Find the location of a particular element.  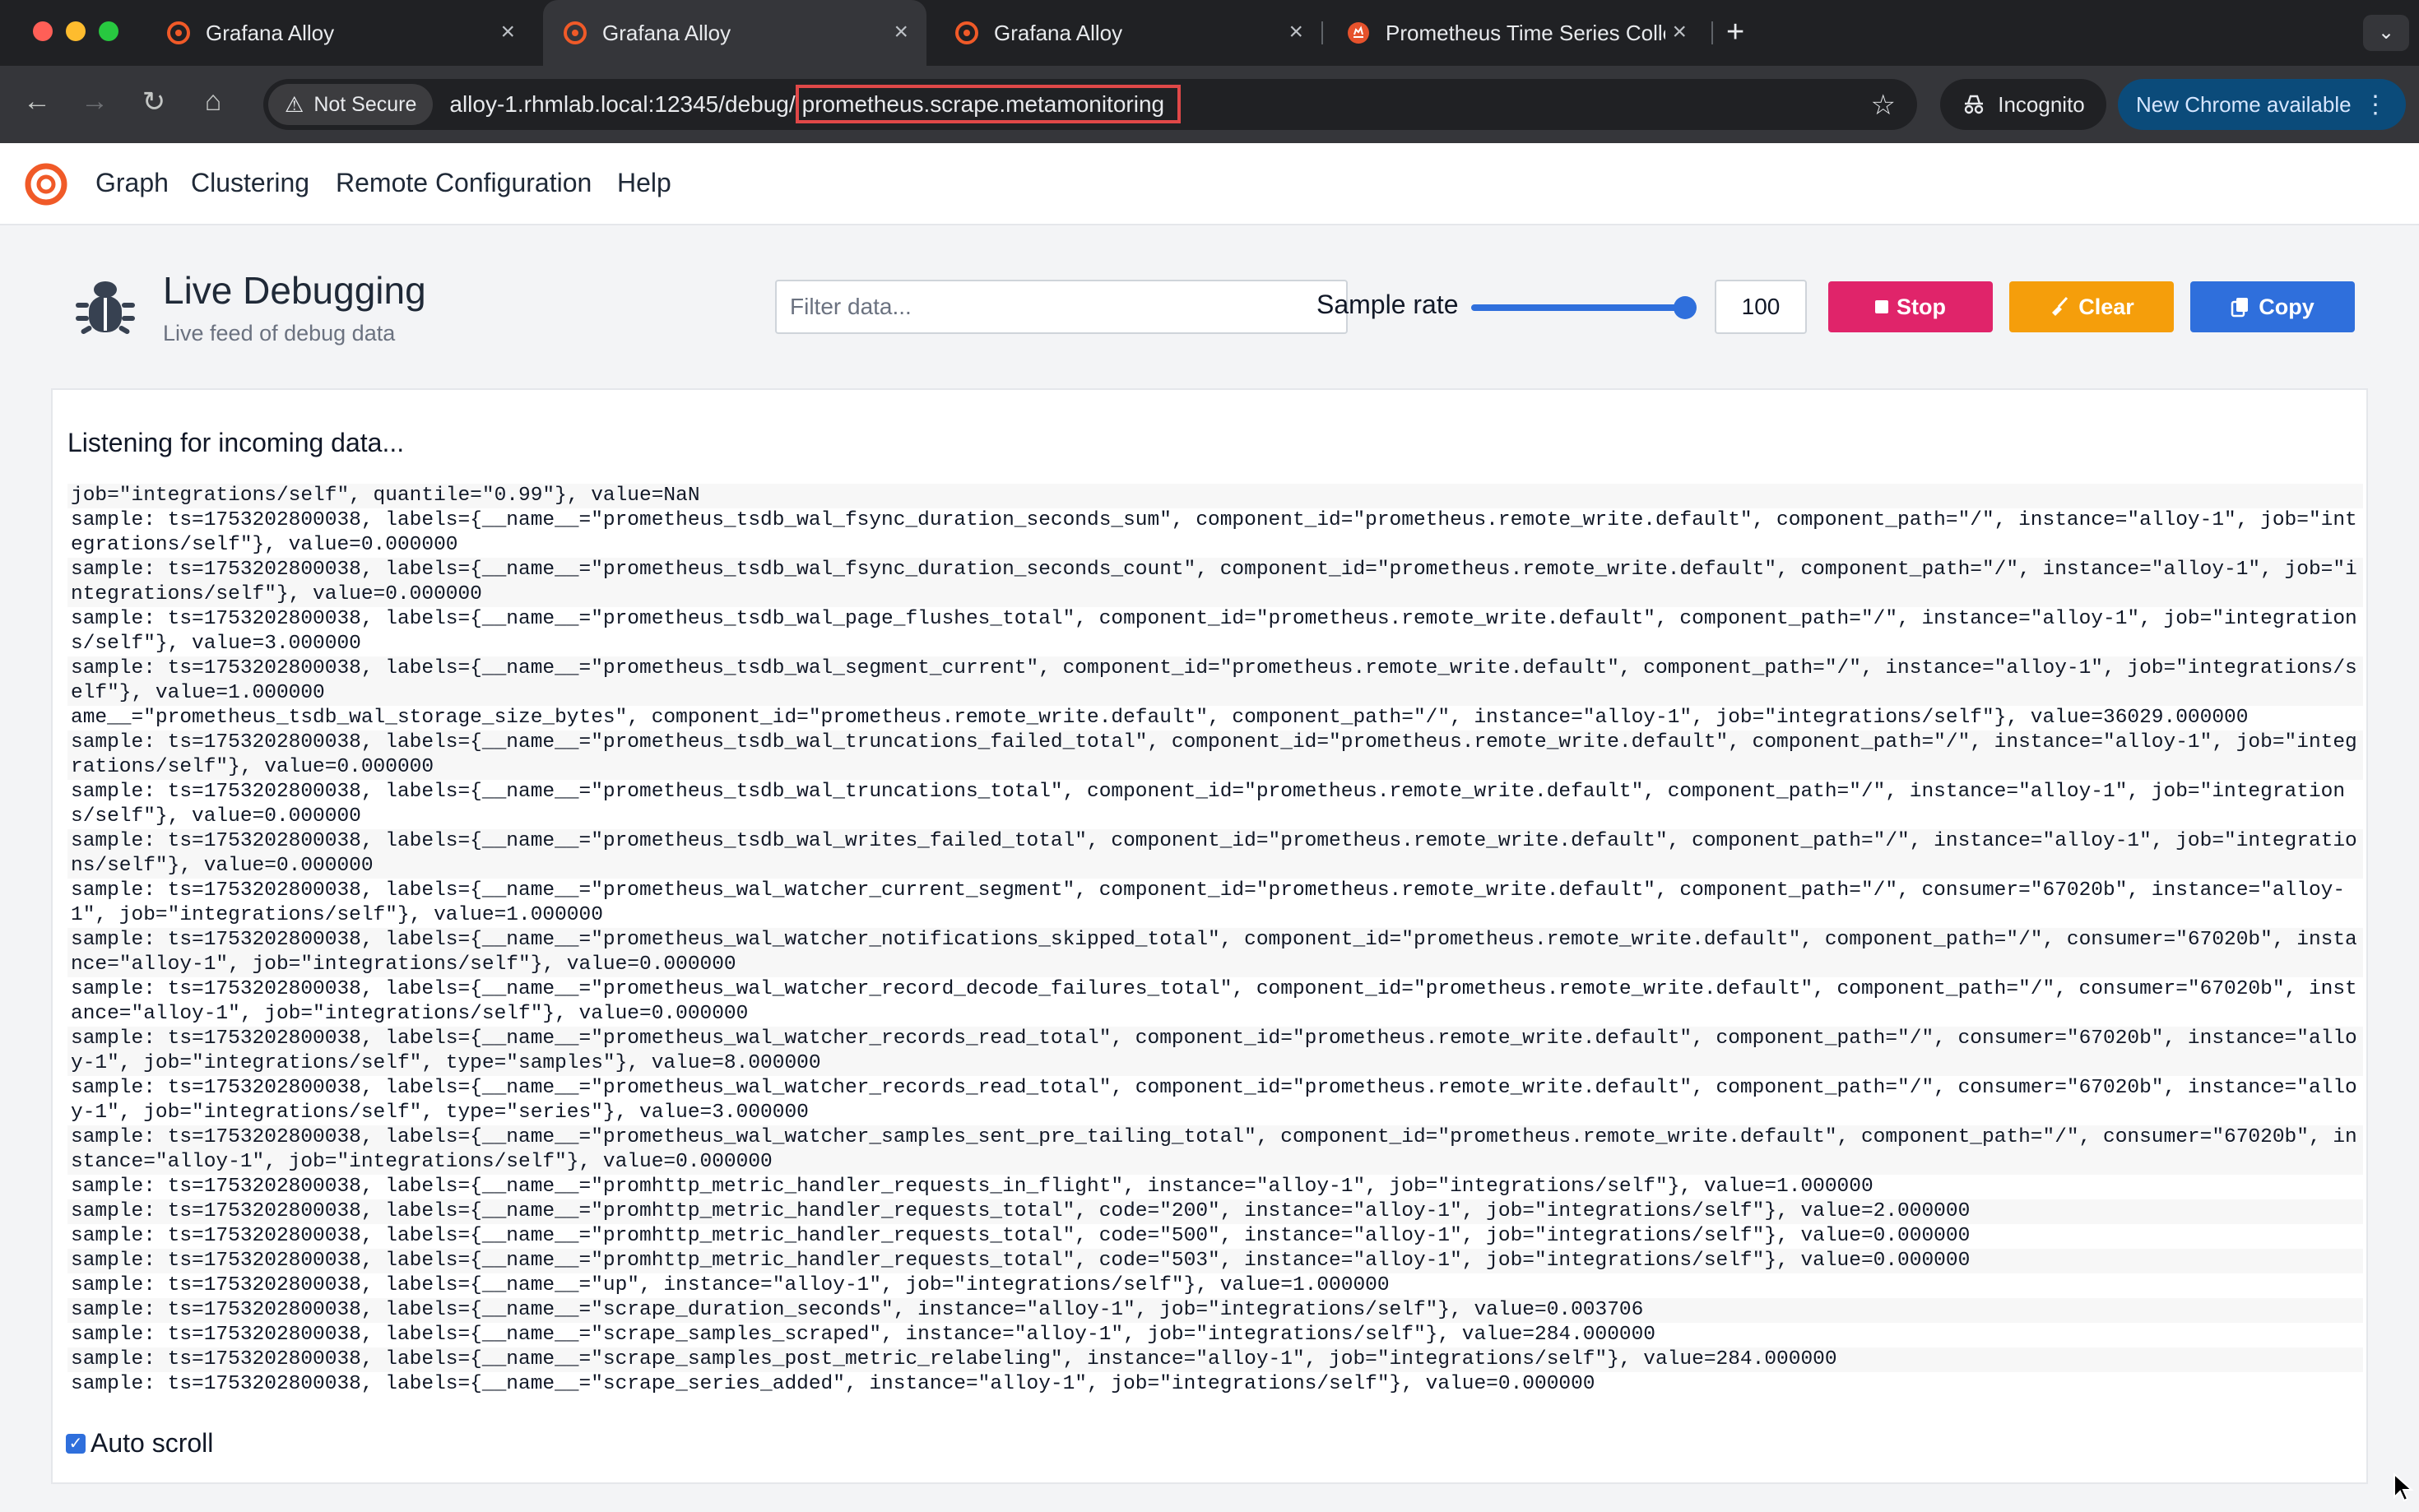

back-arrow-icon: ← is located at coordinates (37, 102).